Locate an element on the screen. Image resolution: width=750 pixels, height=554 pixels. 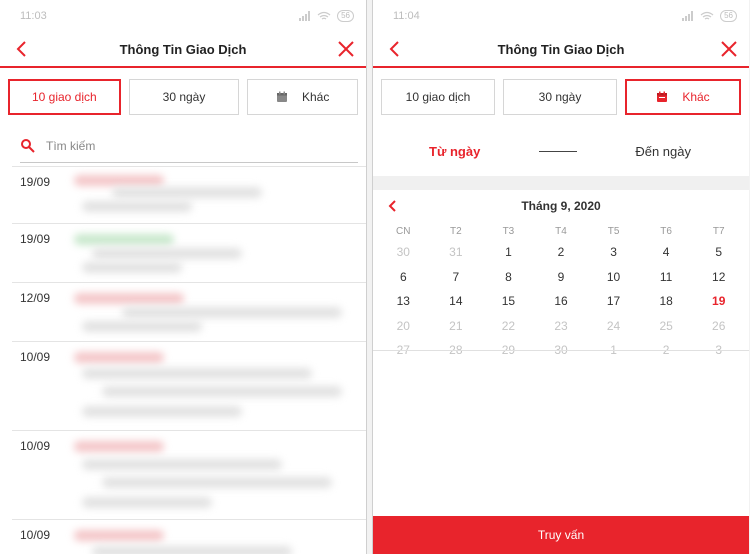
from-date-tab: Từ ngày is located at coordinates (454, 151).